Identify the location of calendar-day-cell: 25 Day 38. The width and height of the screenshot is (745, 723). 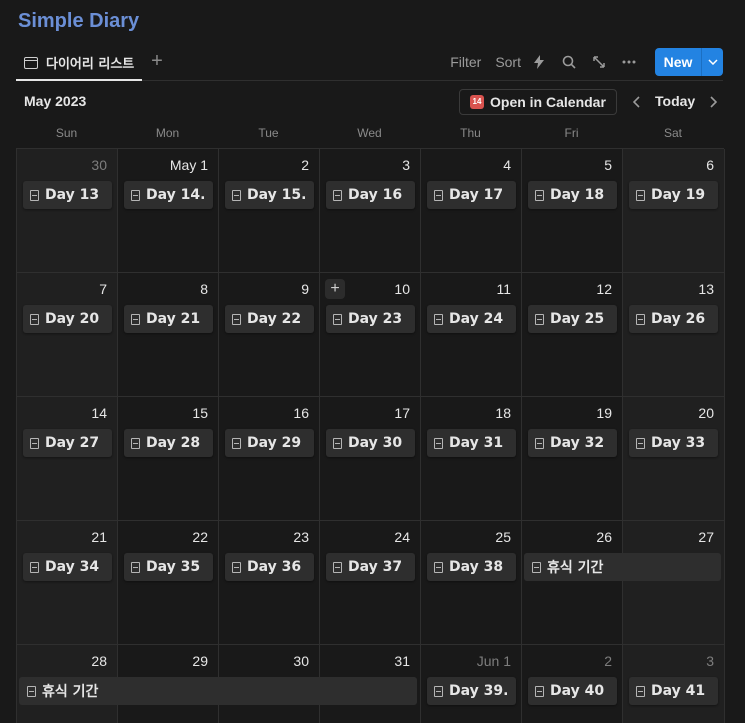
(471, 583).